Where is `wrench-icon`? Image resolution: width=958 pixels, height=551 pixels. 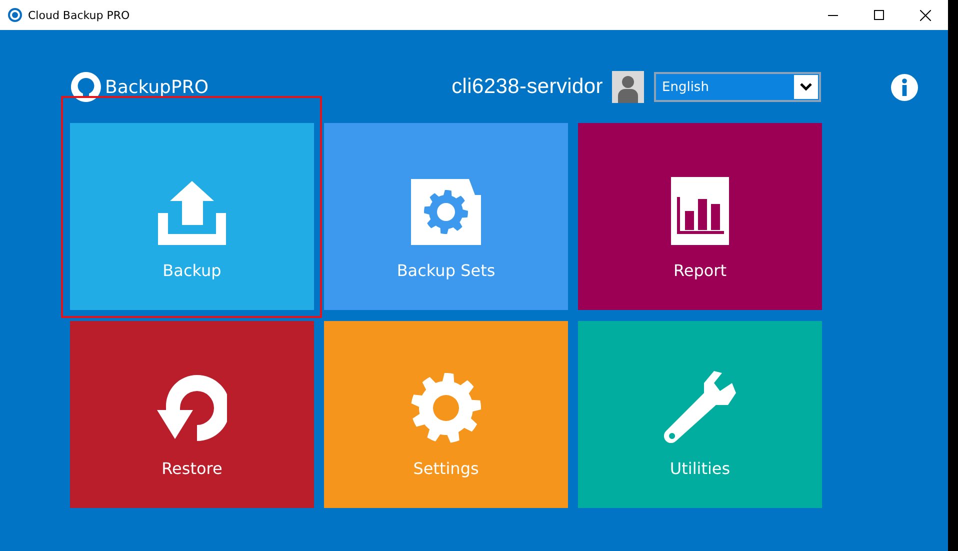
wrench-icon is located at coordinates (700, 407).